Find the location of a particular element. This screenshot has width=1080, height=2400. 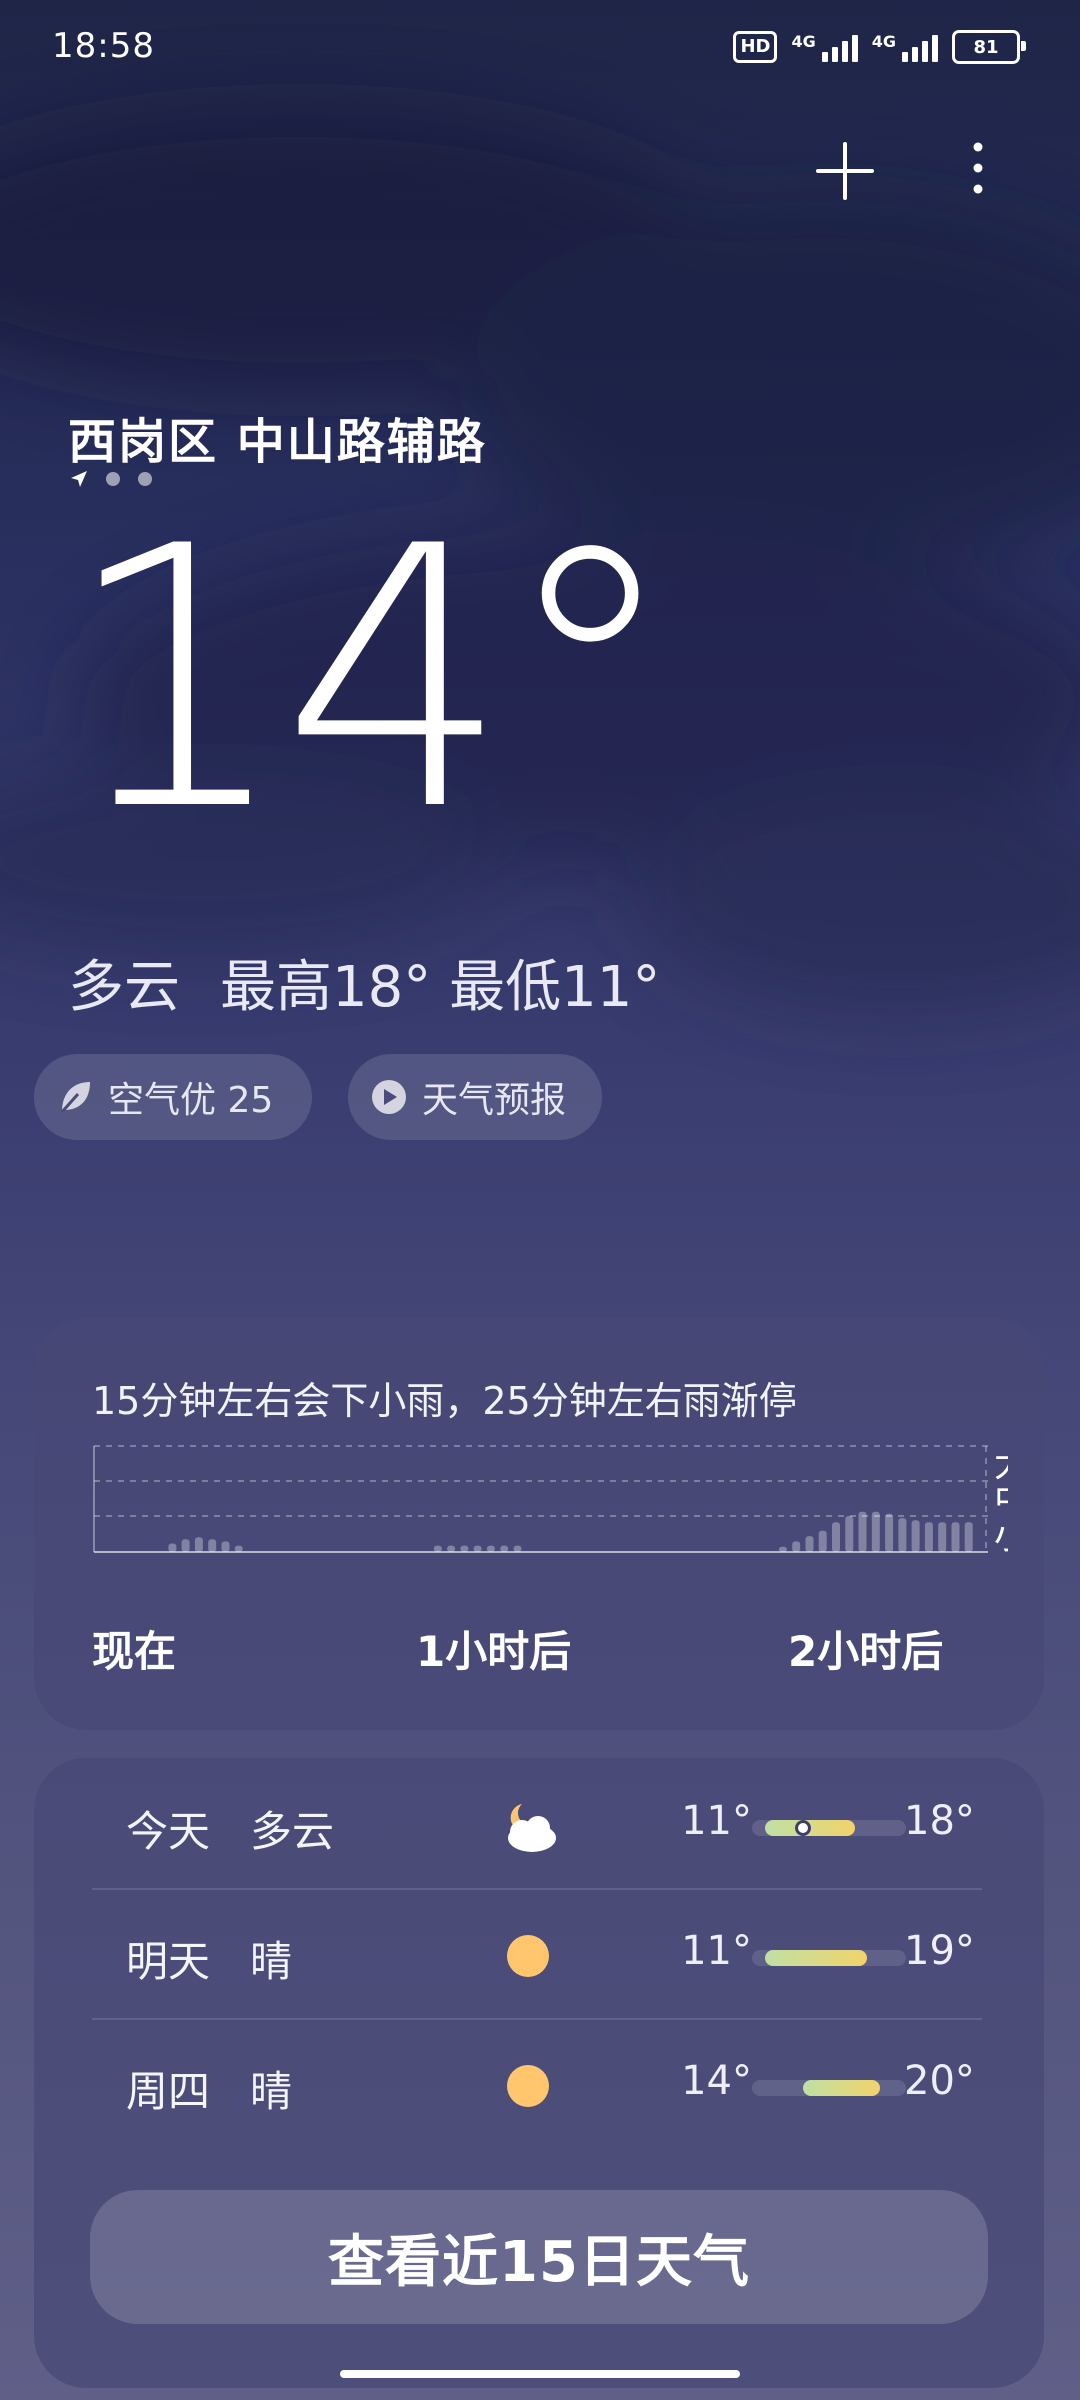

level-medium: 中 is located at coordinates (1001, 1500).